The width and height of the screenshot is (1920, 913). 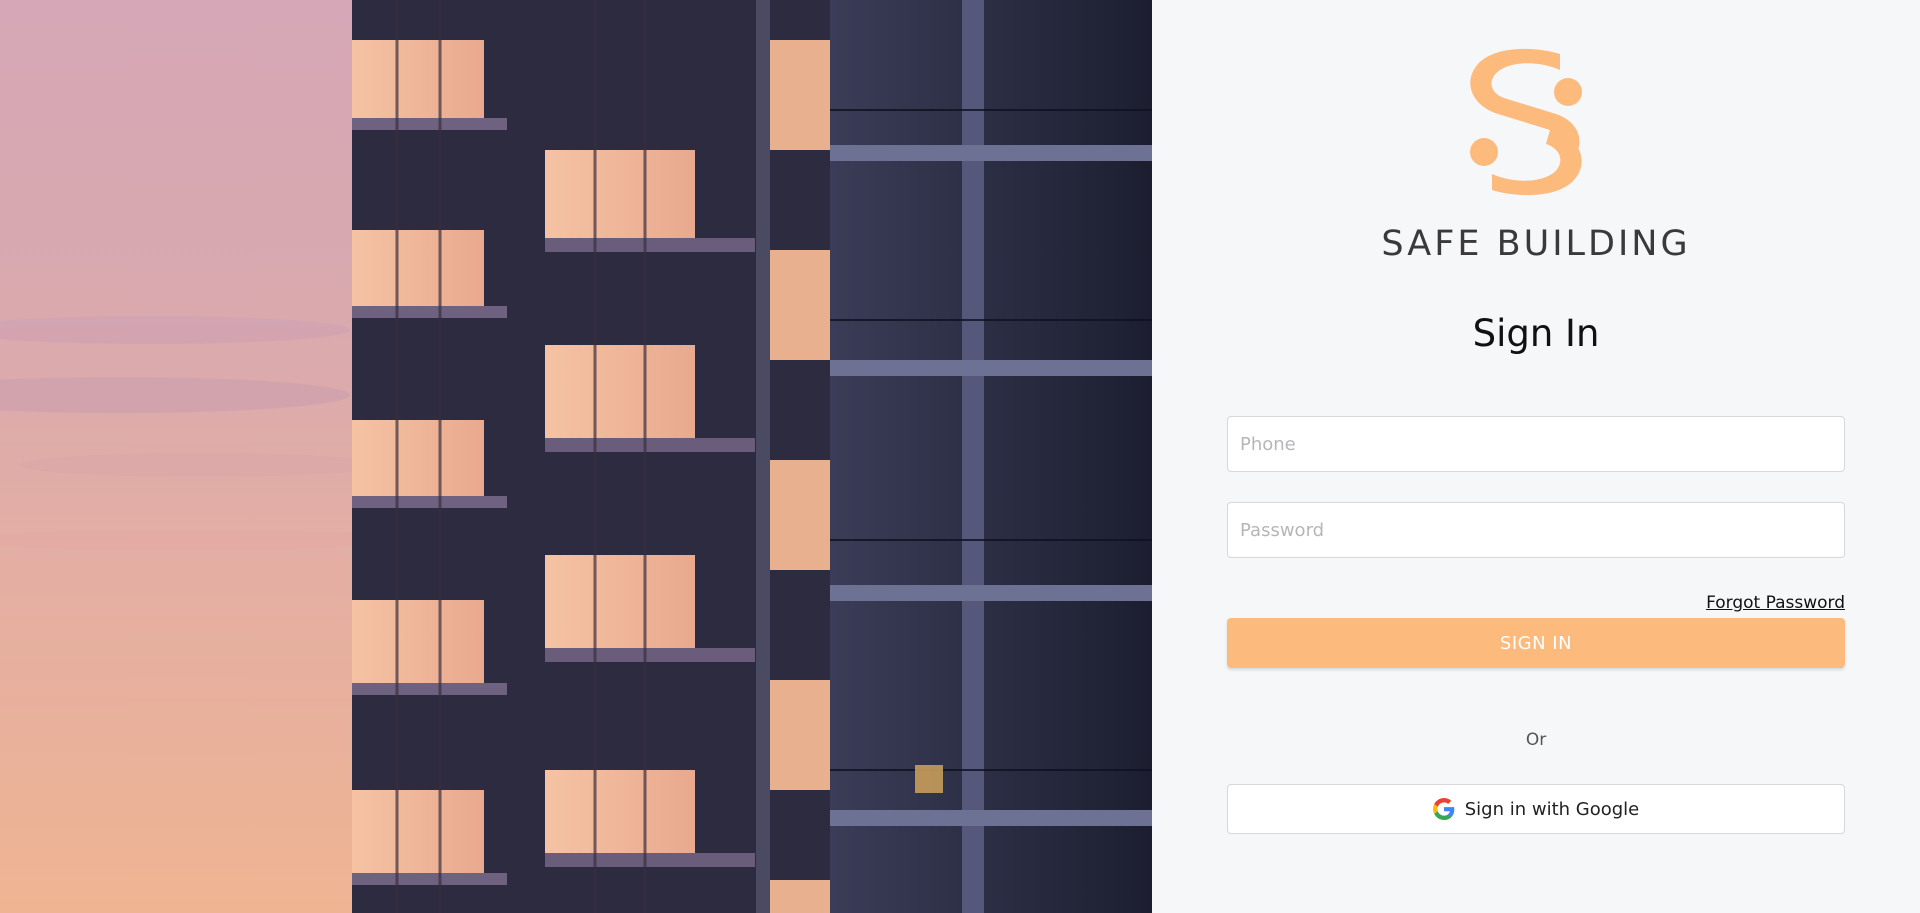 I want to click on sign-in-button: SIGN IN, so click(x=1536, y=643).